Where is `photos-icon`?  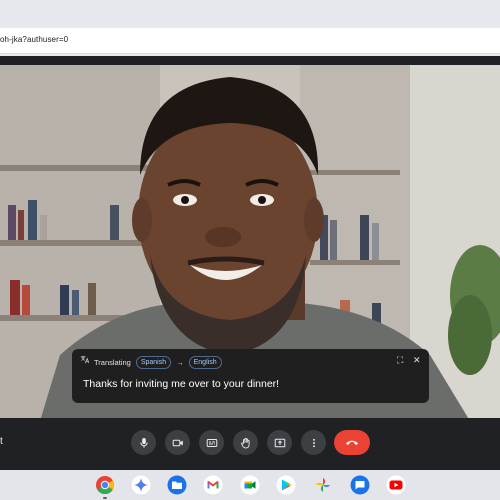
photos-icon is located at coordinates (323, 485).